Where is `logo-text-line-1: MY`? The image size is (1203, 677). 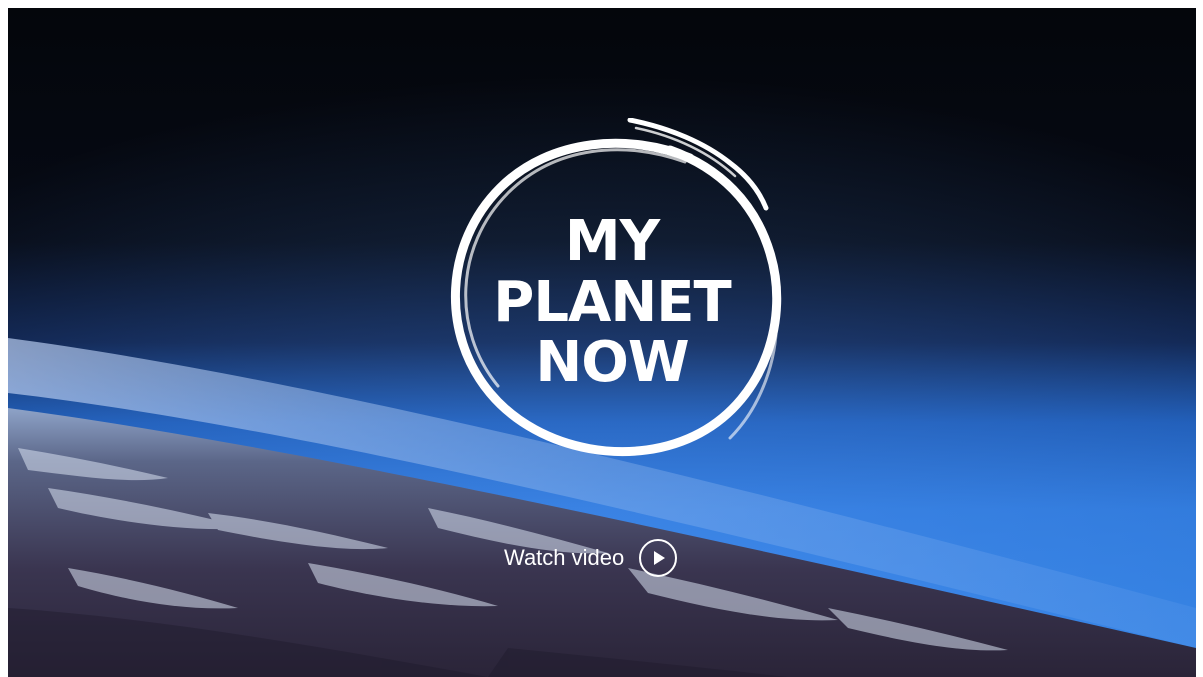 logo-text-line-1: MY is located at coordinates (612, 241).